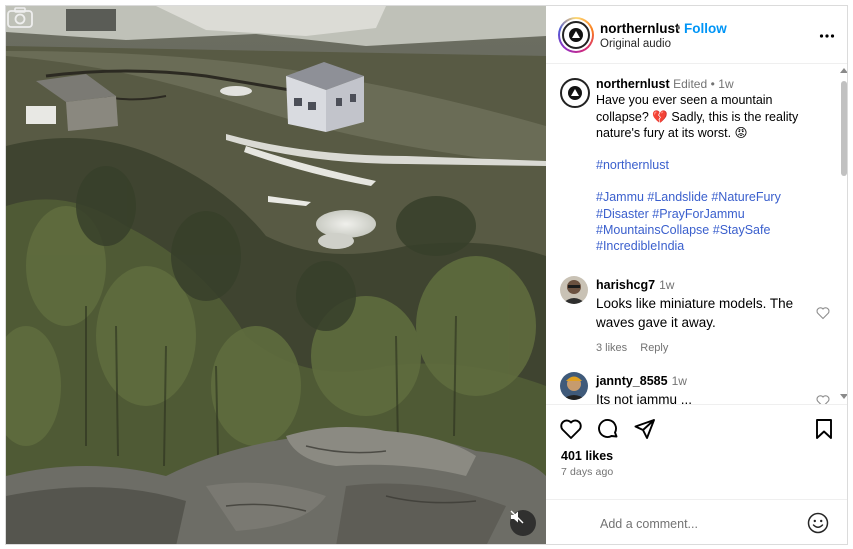 The height and width of the screenshot is (549, 853). Describe the element at coordinates (712, 214) in the screenshot. I see `hashtag-line: #Disaster #PrayForJammu` at that location.